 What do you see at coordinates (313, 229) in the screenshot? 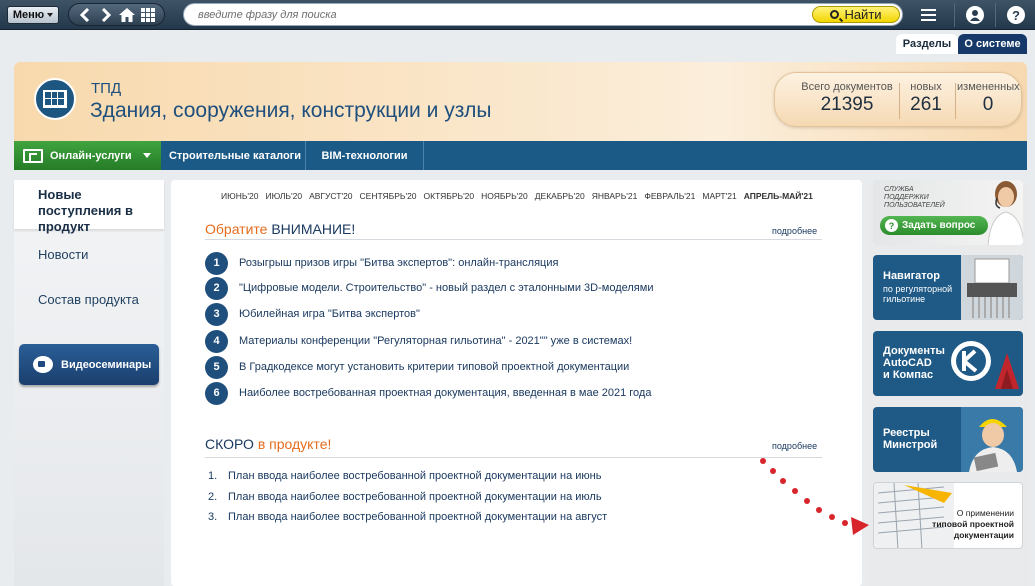
I see `attention-title-main: ВНИМАНИЕ!` at bounding box center [313, 229].